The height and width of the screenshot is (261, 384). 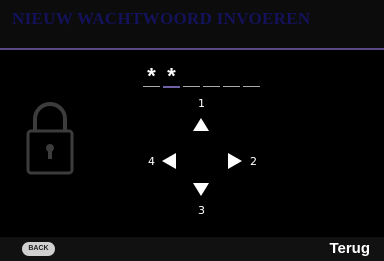 What do you see at coordinates (50, 138) in the screenshot?
I see `lock-icon` at bounding box center [50, 138].